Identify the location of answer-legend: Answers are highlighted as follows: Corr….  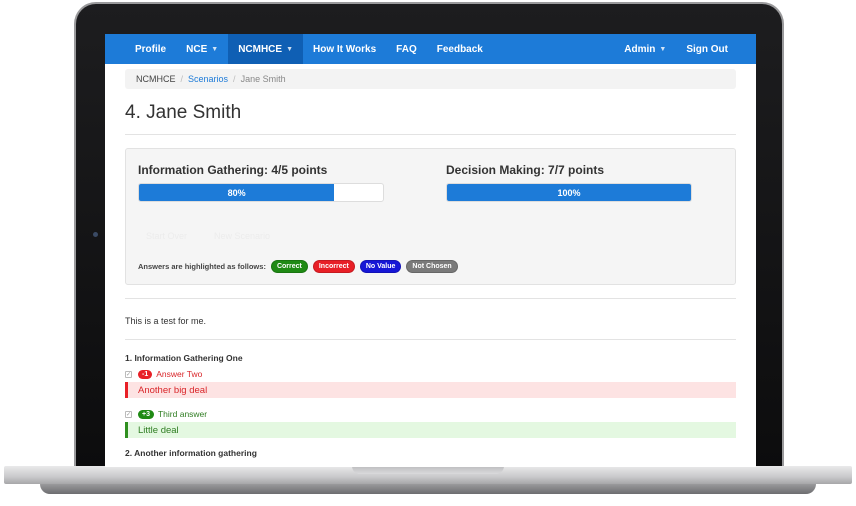
(298, 266).